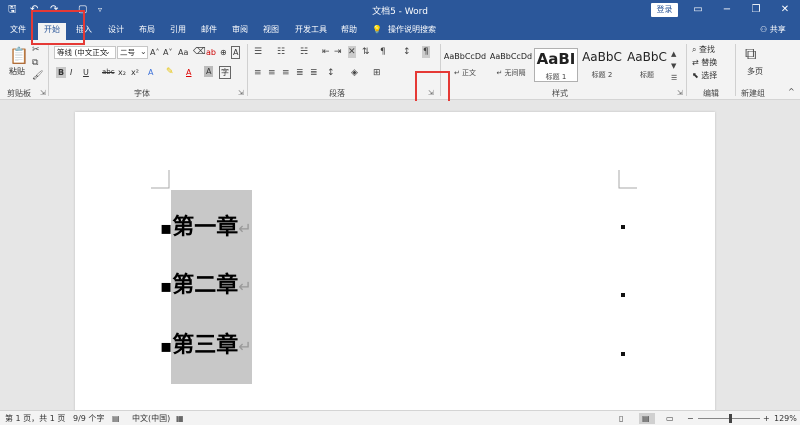 The width and height of the screenshot is (800, 425). Describe the element at coordinates (511, 65) in the screenshot. I see `style-no-spacing: AaBbCcDd ↵ 无间隔` at that location.